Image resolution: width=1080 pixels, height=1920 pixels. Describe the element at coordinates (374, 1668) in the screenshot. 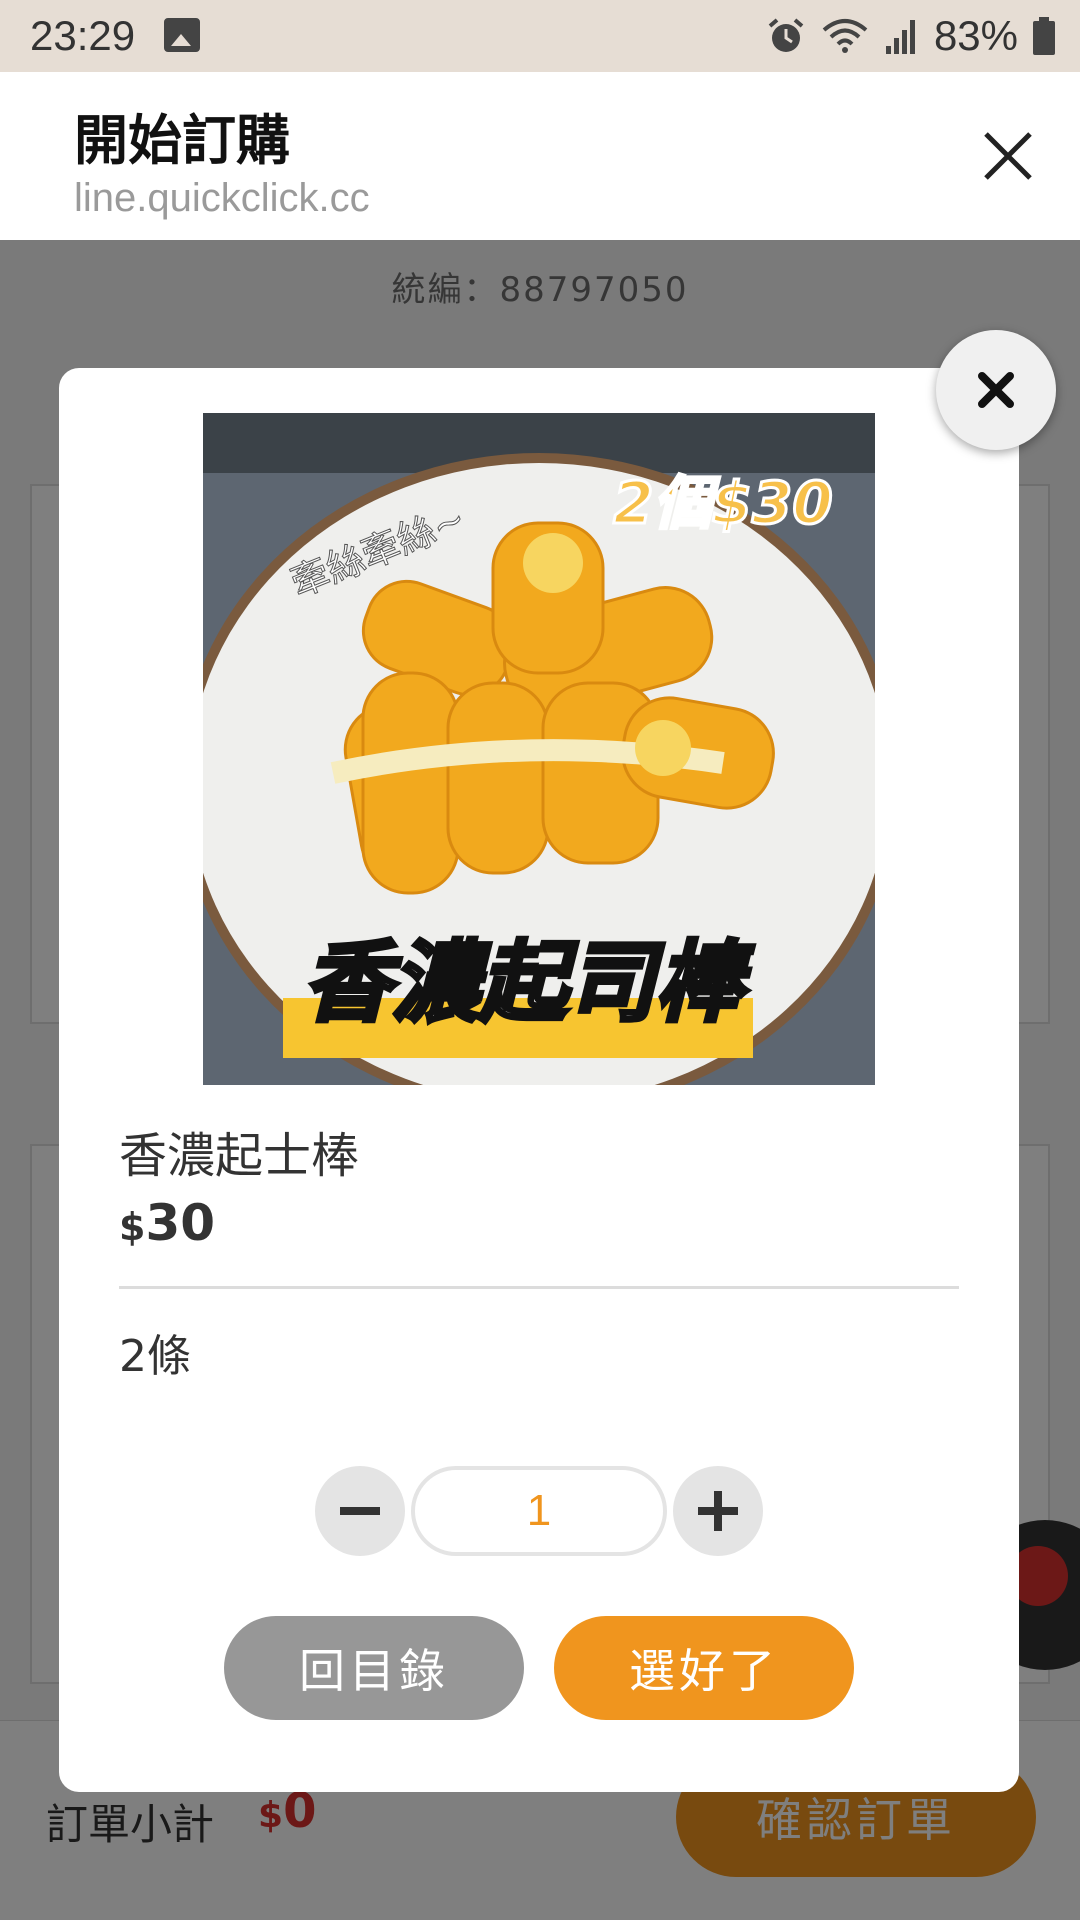

I see `back-to-menu-button: 回目錄` at that location.